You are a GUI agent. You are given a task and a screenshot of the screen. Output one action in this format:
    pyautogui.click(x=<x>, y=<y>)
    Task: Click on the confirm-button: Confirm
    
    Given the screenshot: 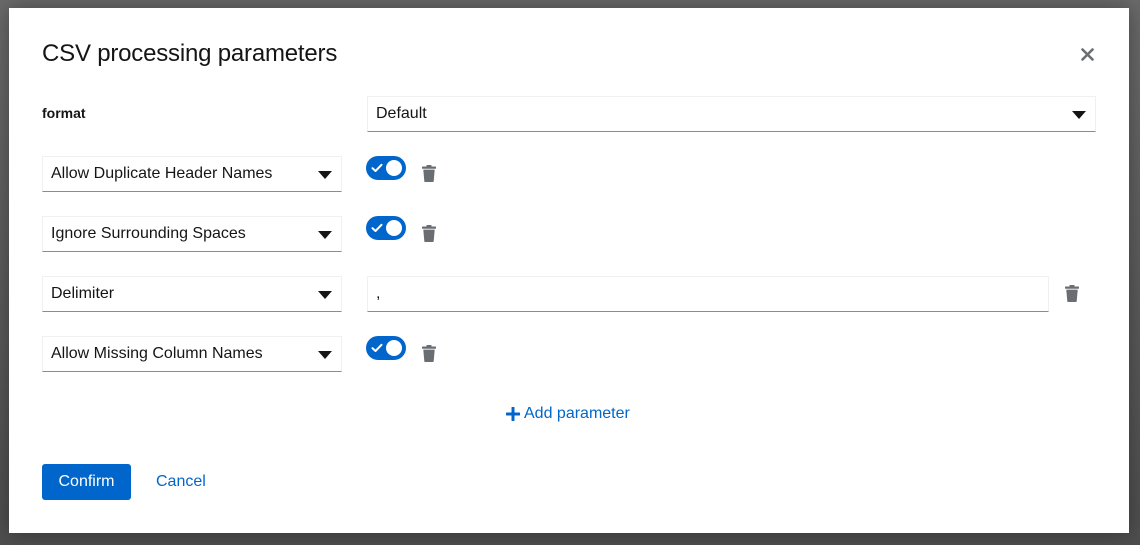 What is the action you would take?
    pyautogui.click(x=86, y=482)
    